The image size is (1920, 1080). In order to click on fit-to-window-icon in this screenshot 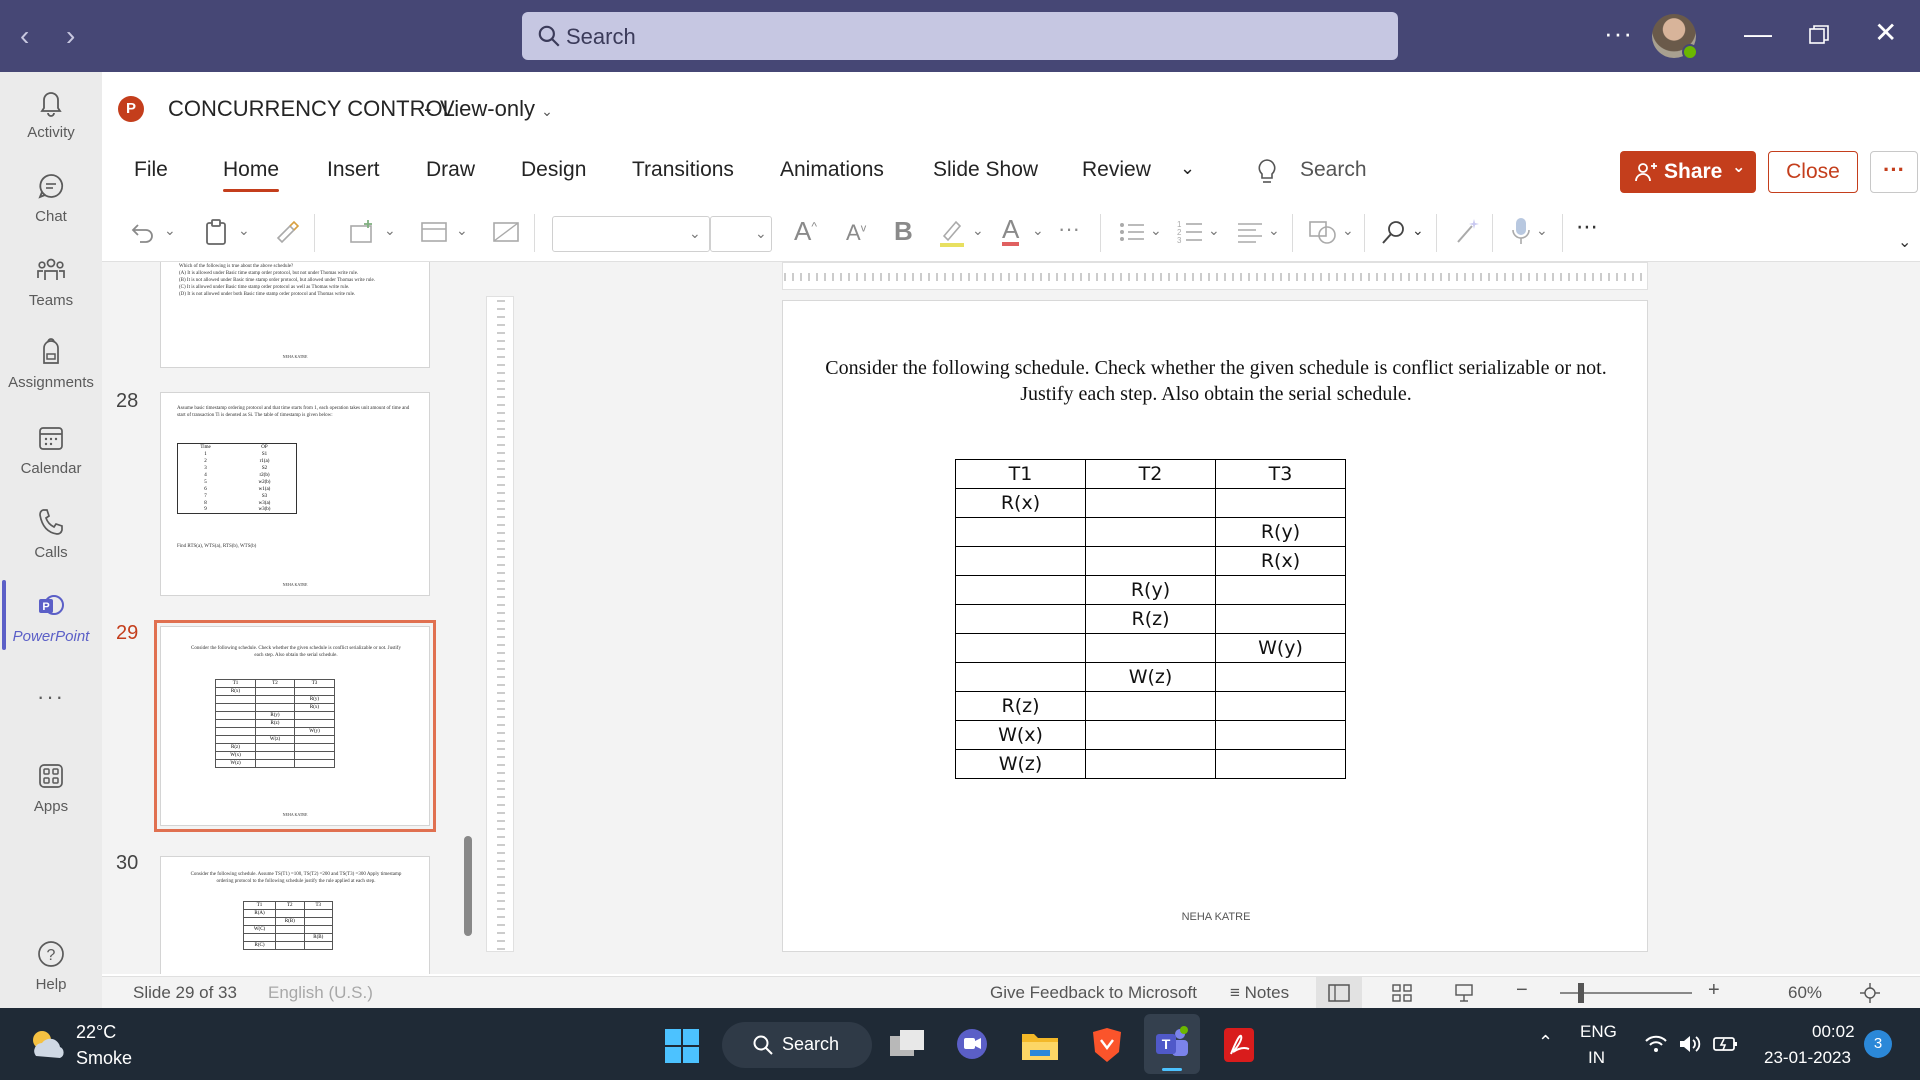, I will do `click(1870, 993)`.